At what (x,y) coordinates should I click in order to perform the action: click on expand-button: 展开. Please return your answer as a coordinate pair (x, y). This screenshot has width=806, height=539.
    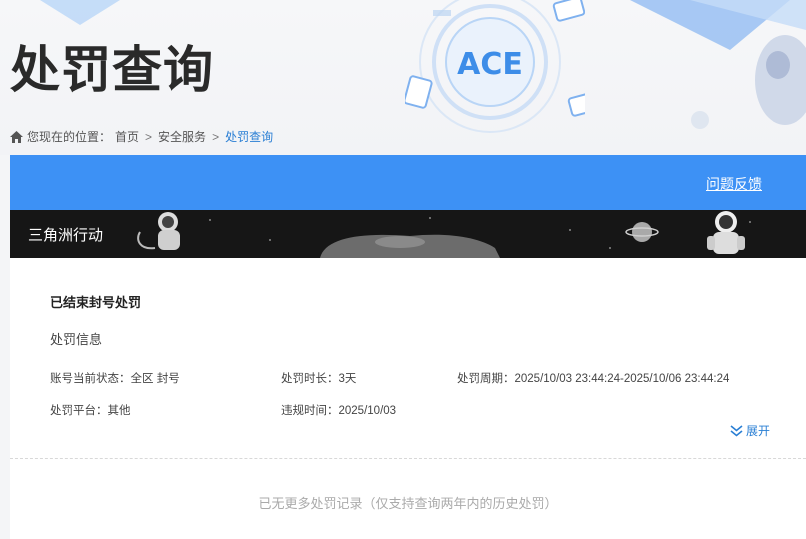
    Looking at the image, I should click on (750, 430).